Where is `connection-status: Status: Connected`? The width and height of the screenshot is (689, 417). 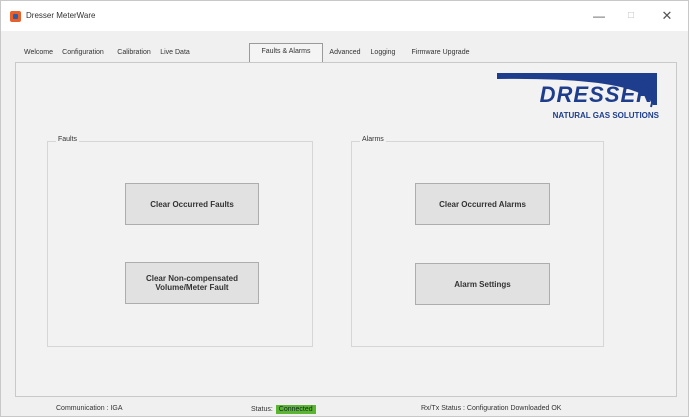 connection-status: Status: Connected is located at coordinates (283, 409).